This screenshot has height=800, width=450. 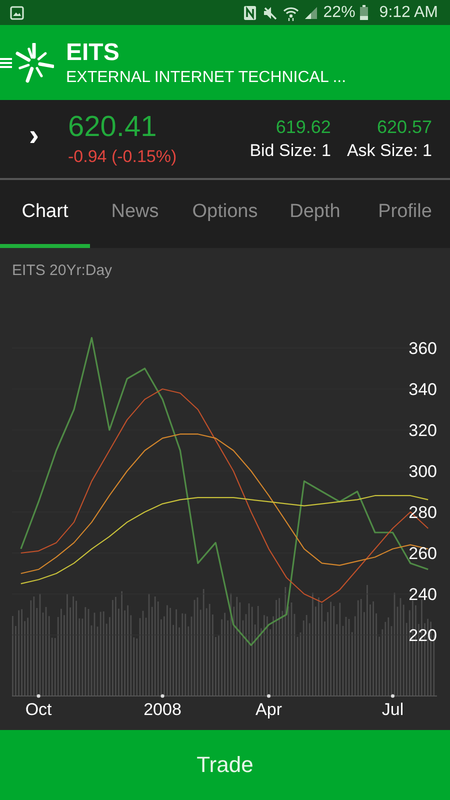 What do you see at coordinates (270, 12) in the screenshot?
I see `mute-icon` at bounding box center [270, 12].